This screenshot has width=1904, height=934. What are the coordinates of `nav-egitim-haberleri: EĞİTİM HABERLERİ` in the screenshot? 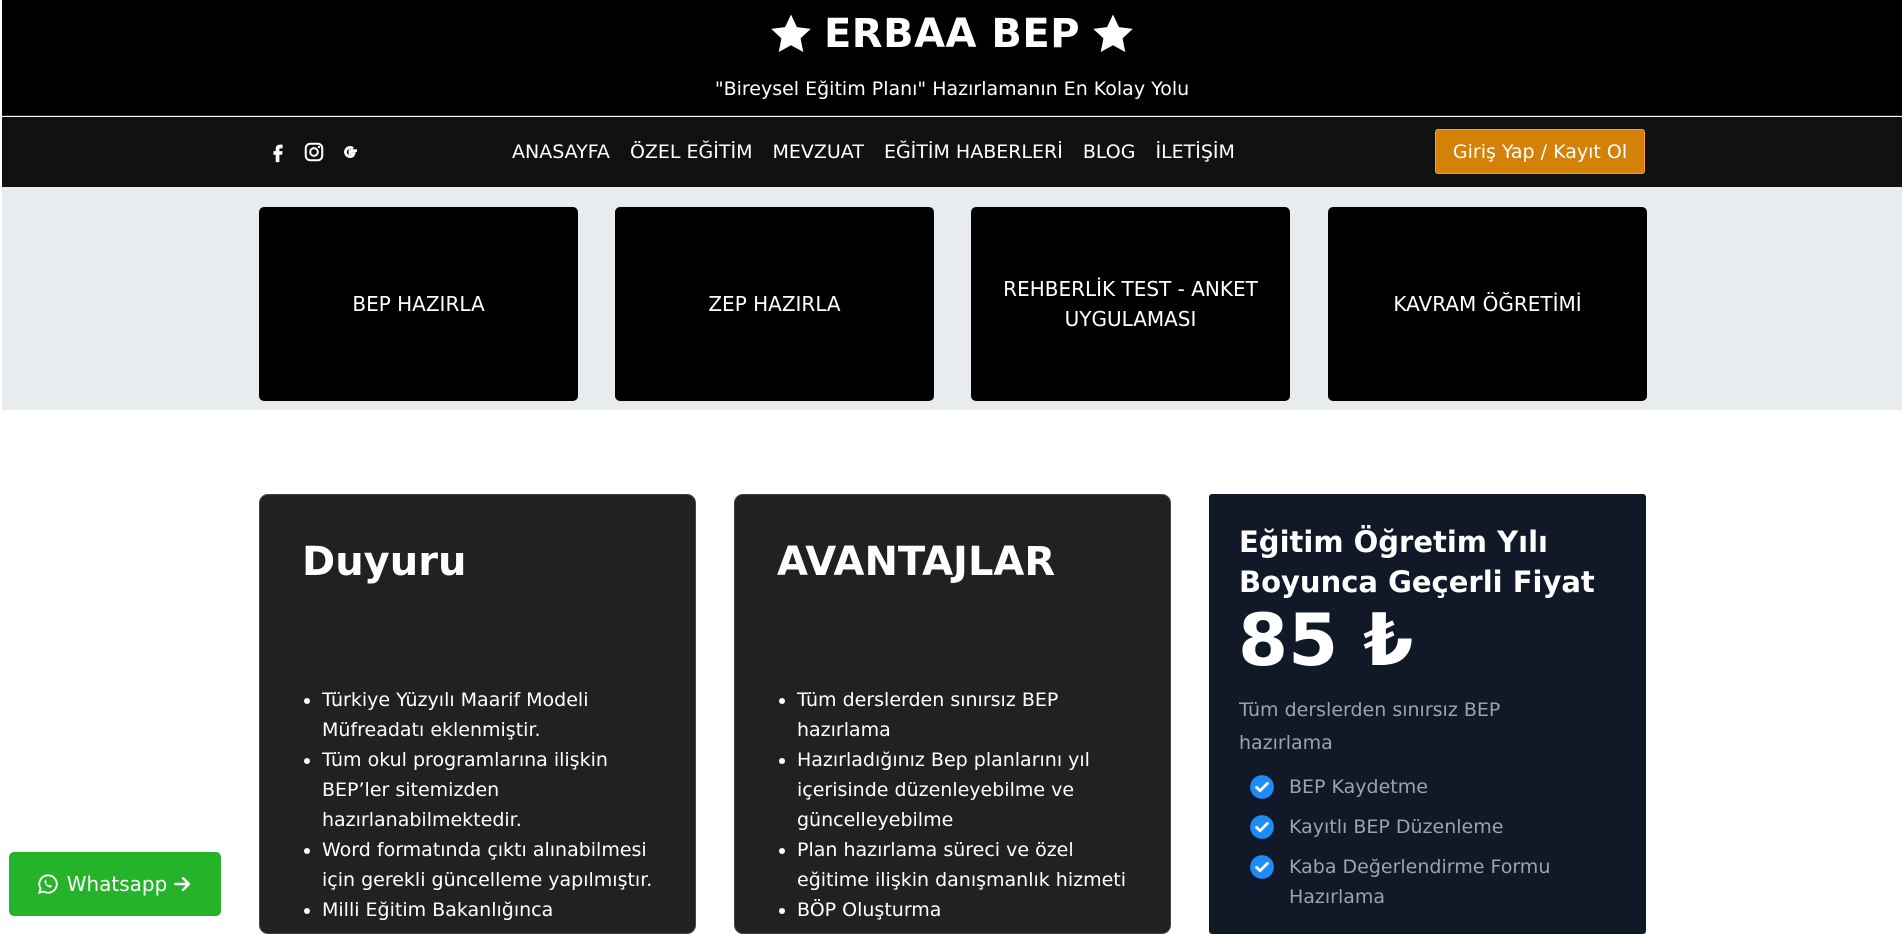 It's located at (973, 152).